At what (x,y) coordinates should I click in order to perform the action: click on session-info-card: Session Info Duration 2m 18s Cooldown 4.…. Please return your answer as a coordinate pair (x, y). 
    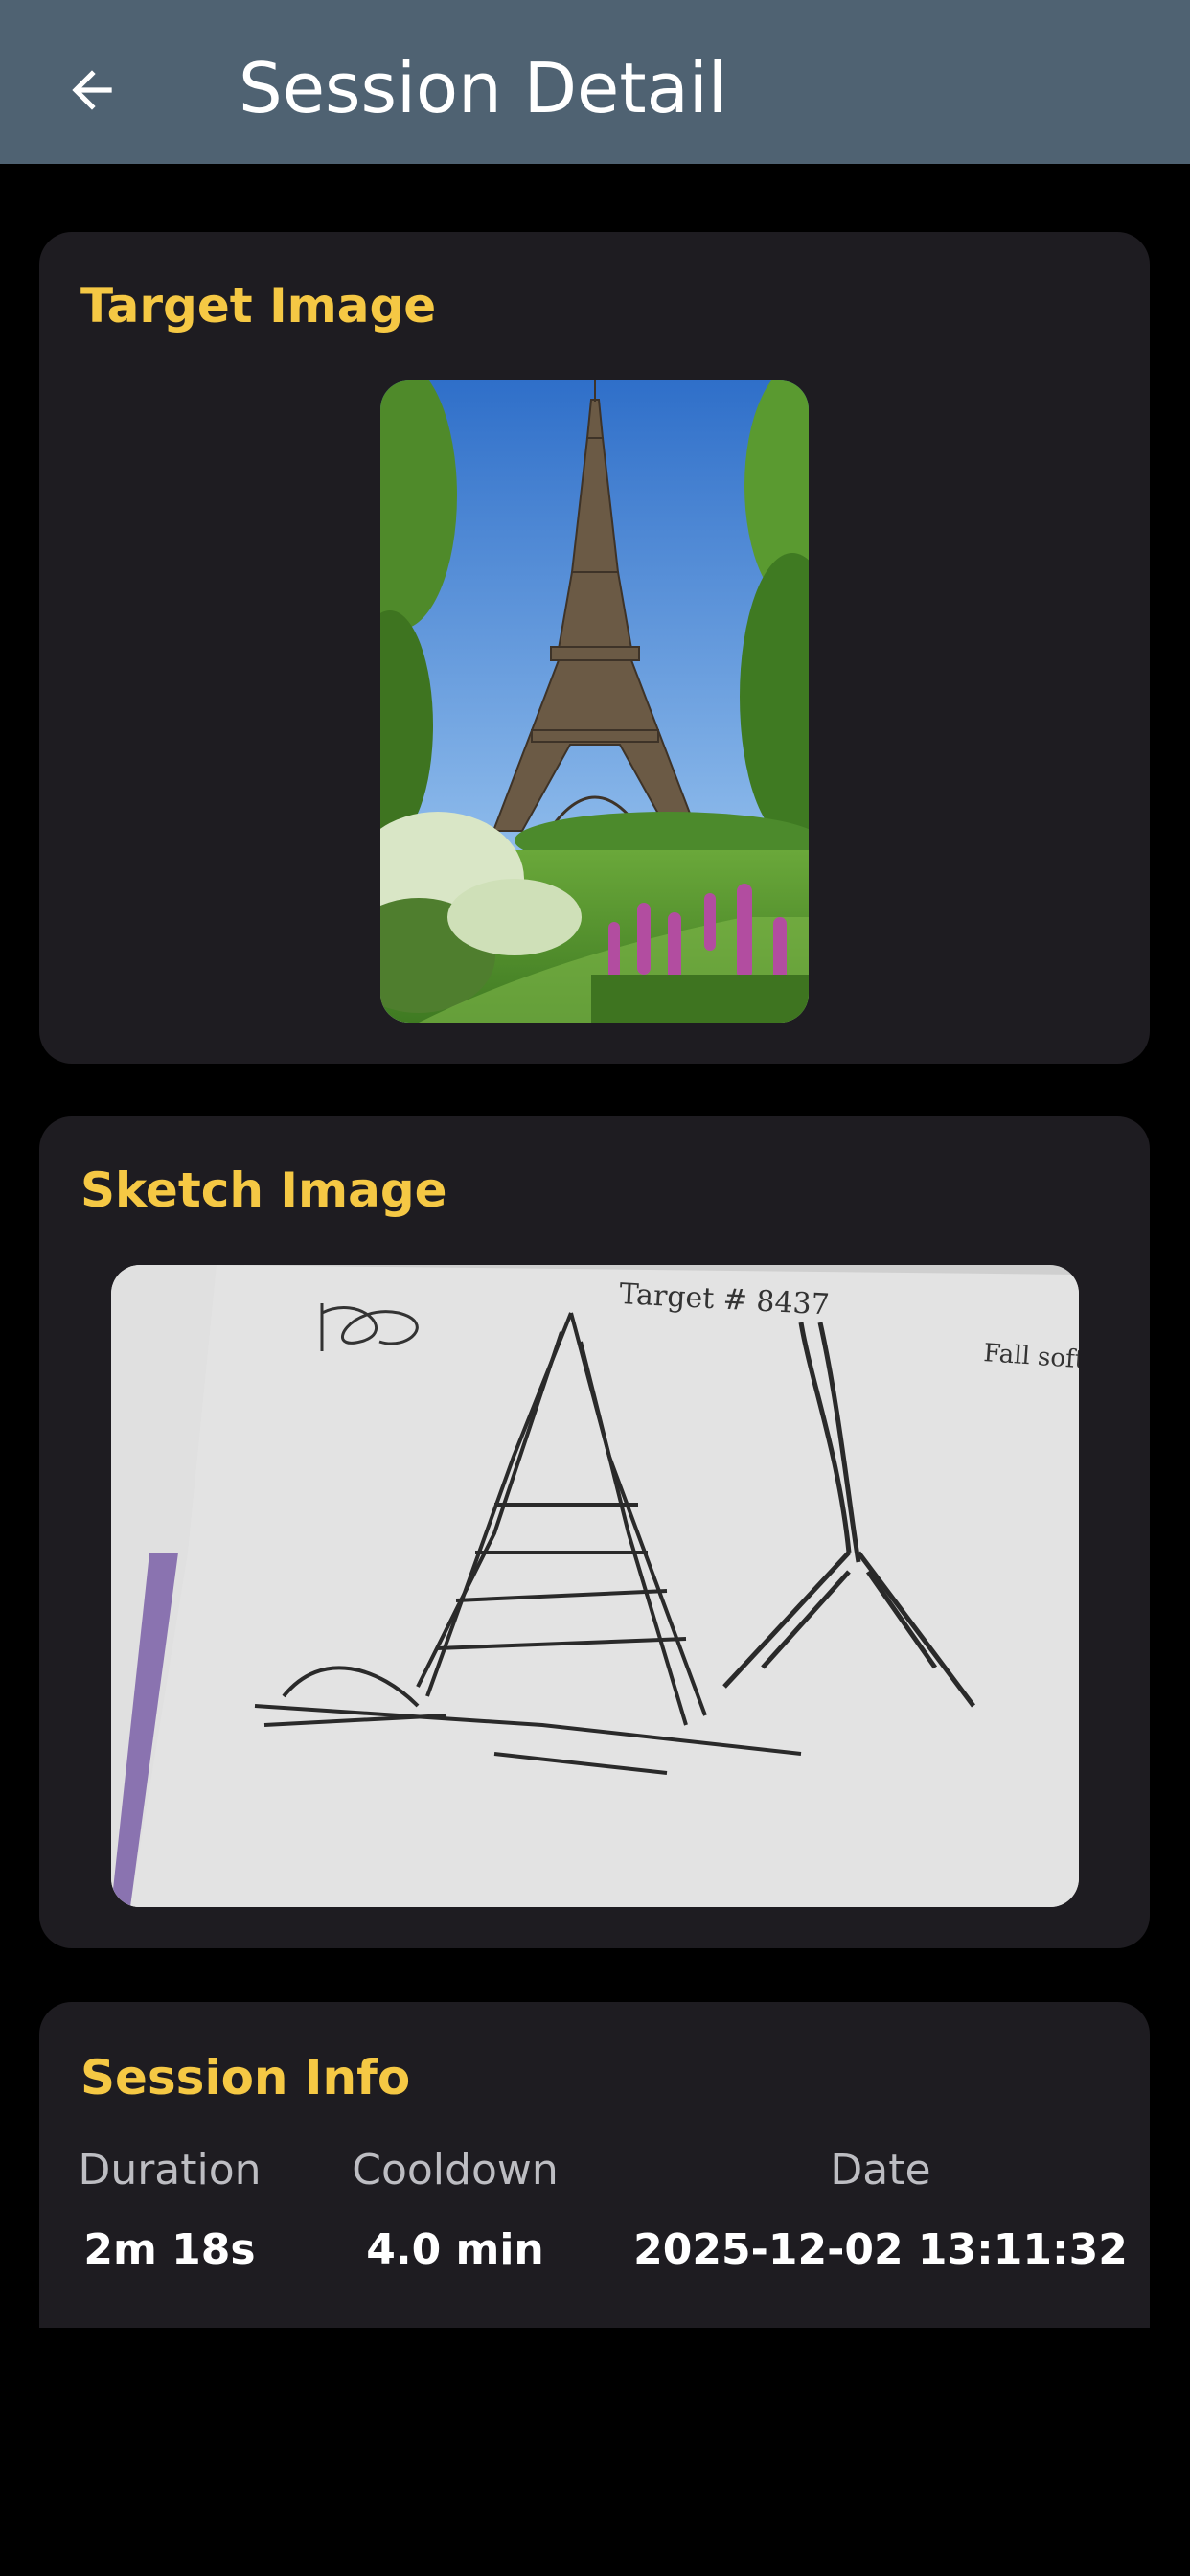
    Looking at the image, I should click on (594, 2165).